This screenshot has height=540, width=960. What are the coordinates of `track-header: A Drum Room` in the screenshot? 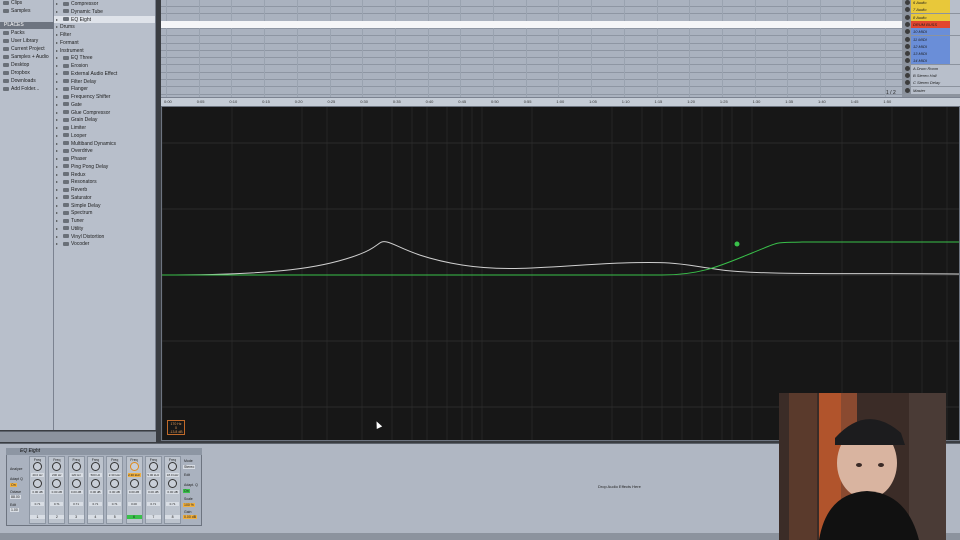 It's located at (931, 68).